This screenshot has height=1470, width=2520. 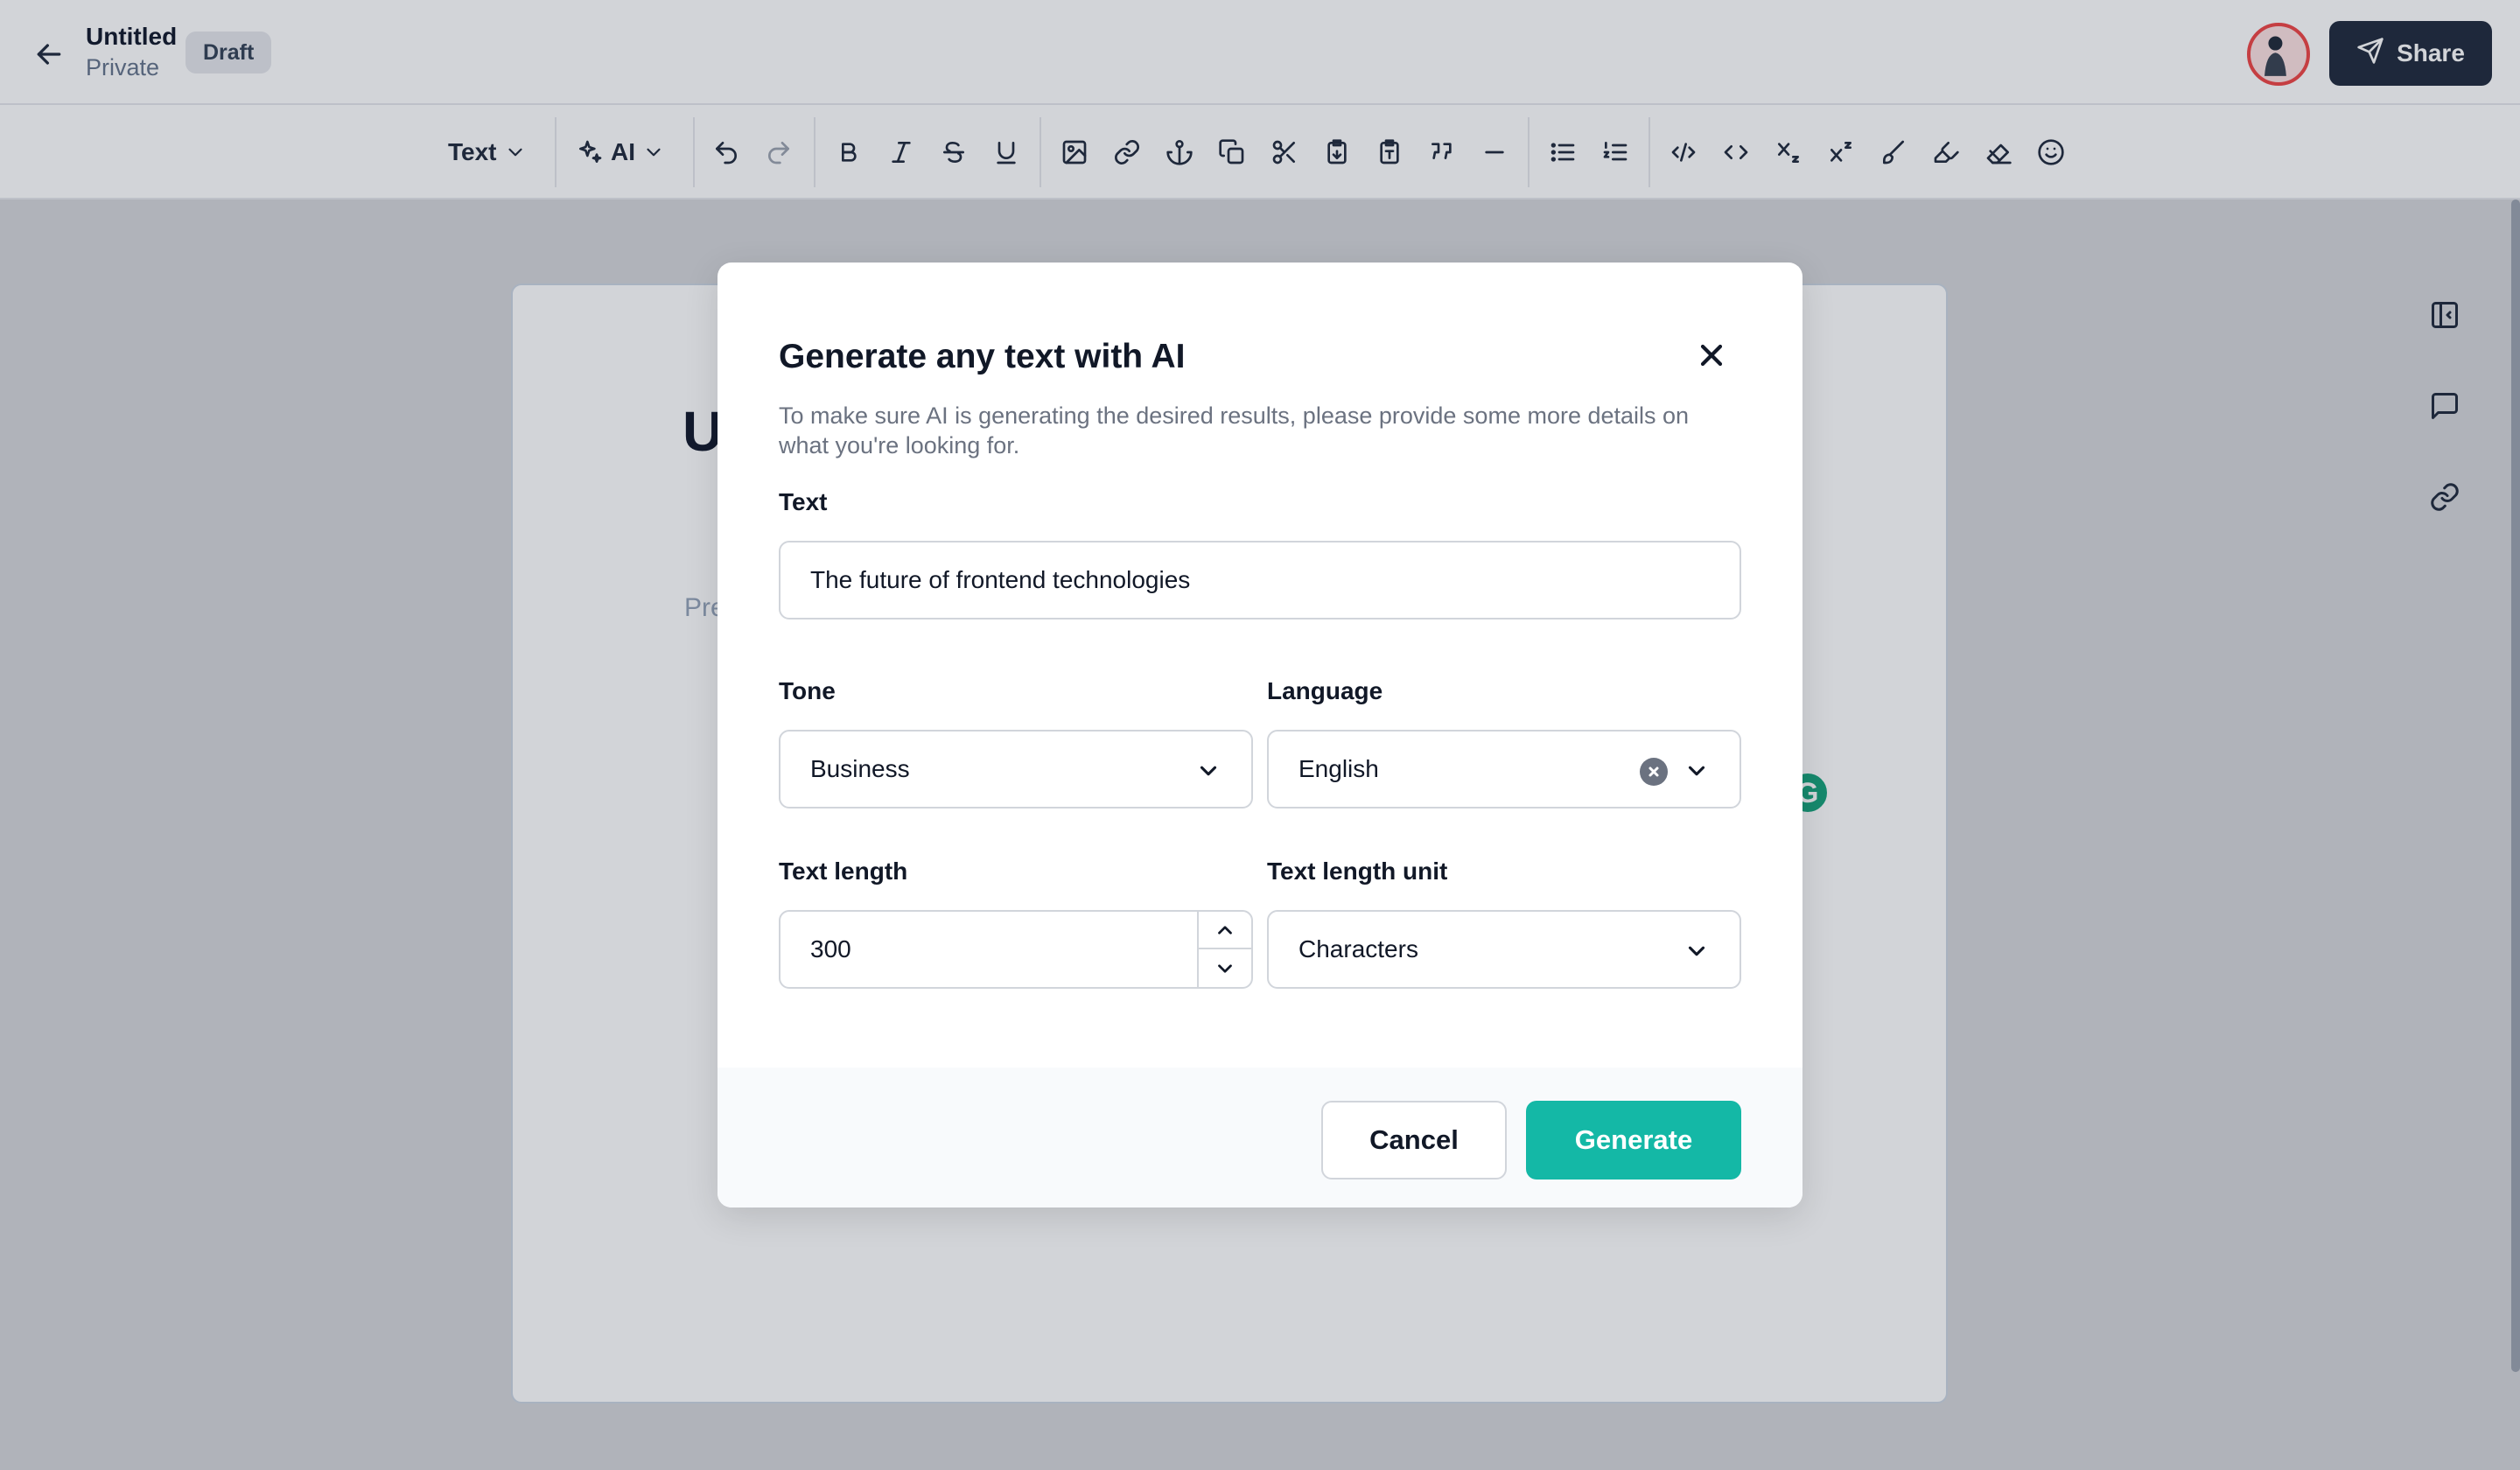 I want to click on unit-value: Characters, so click(x=1358, y=948).